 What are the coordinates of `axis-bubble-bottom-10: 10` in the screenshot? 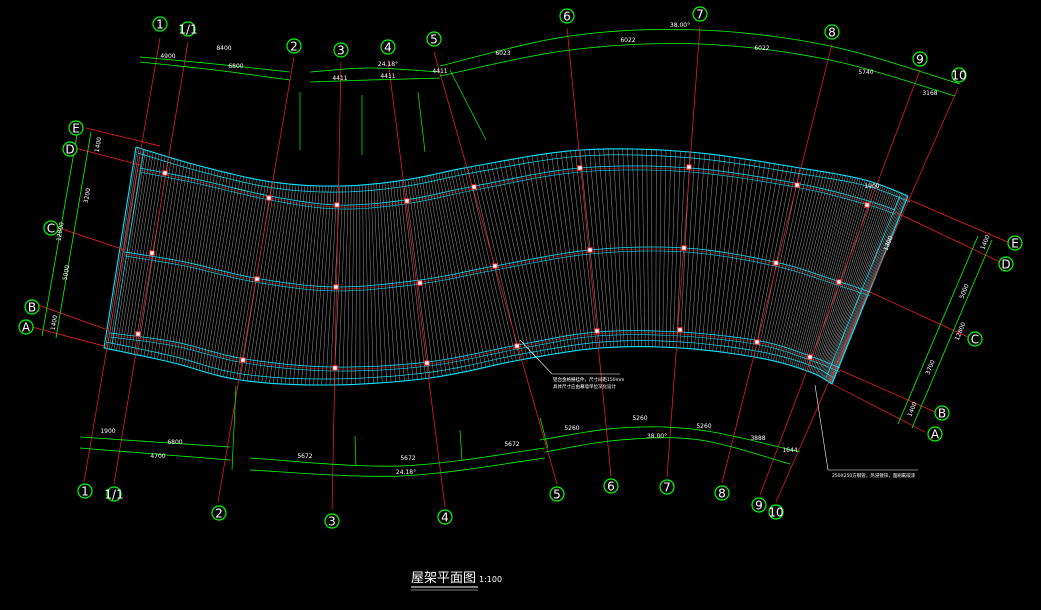 It's located at (775, 512).